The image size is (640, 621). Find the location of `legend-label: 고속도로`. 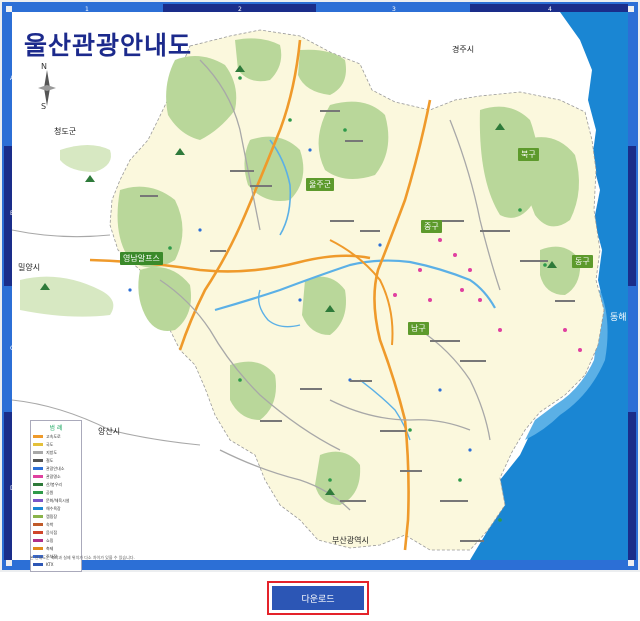

legend-label: 고속도로 is located at coordinates (53, 436).